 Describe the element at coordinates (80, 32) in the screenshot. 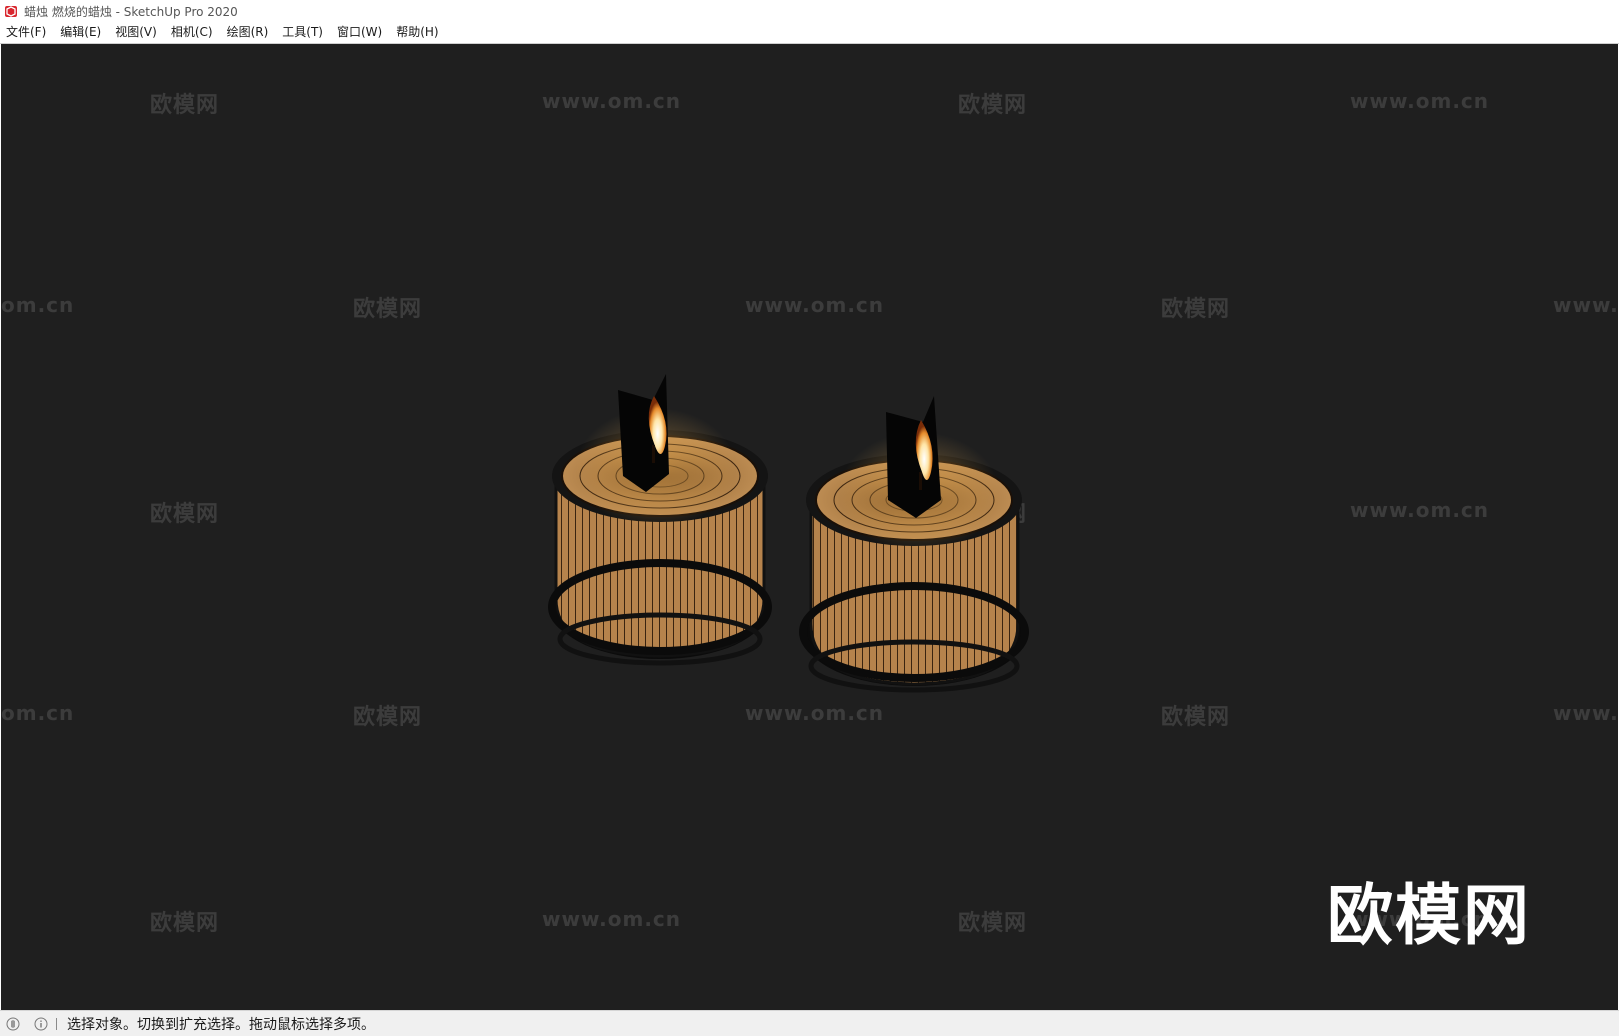

I see `menu-edit: 编辑(E)` at that location.